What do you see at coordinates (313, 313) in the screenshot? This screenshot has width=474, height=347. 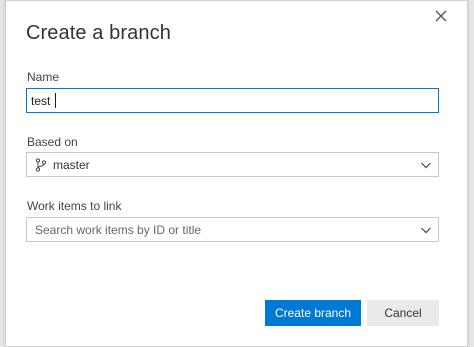 I see `create-branch-button: Create branch` at bounding box center [313, 313].